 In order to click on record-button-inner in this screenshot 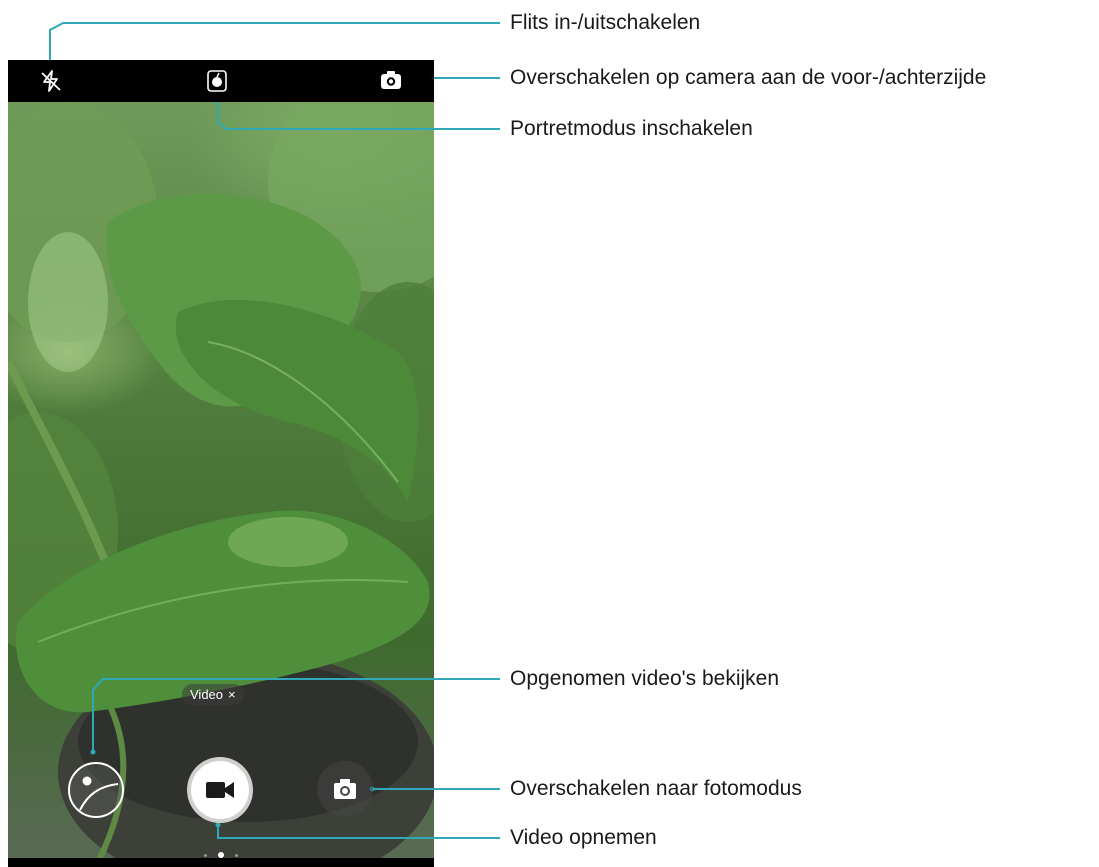, I will do `click(220, 790)`.